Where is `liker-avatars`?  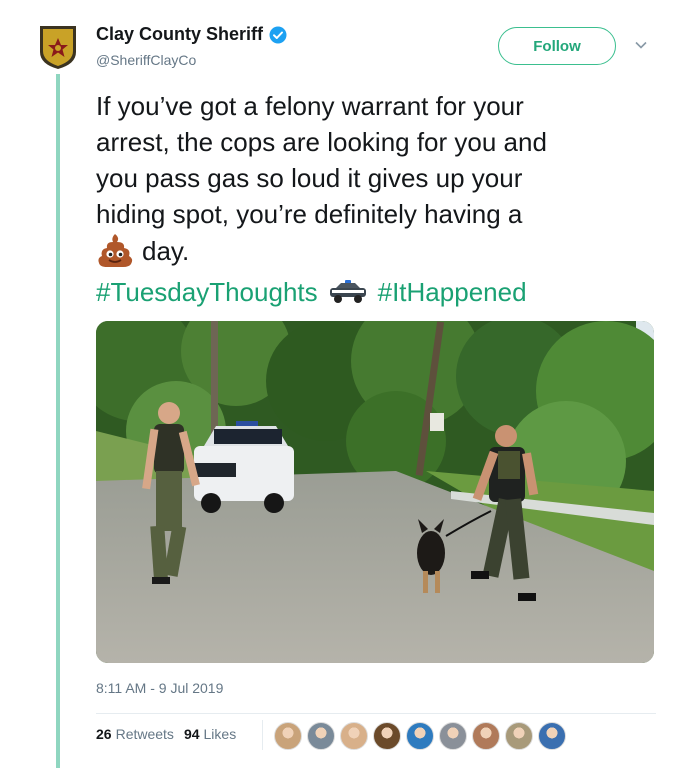 liker-avatars is located at coordinates (422, 736).